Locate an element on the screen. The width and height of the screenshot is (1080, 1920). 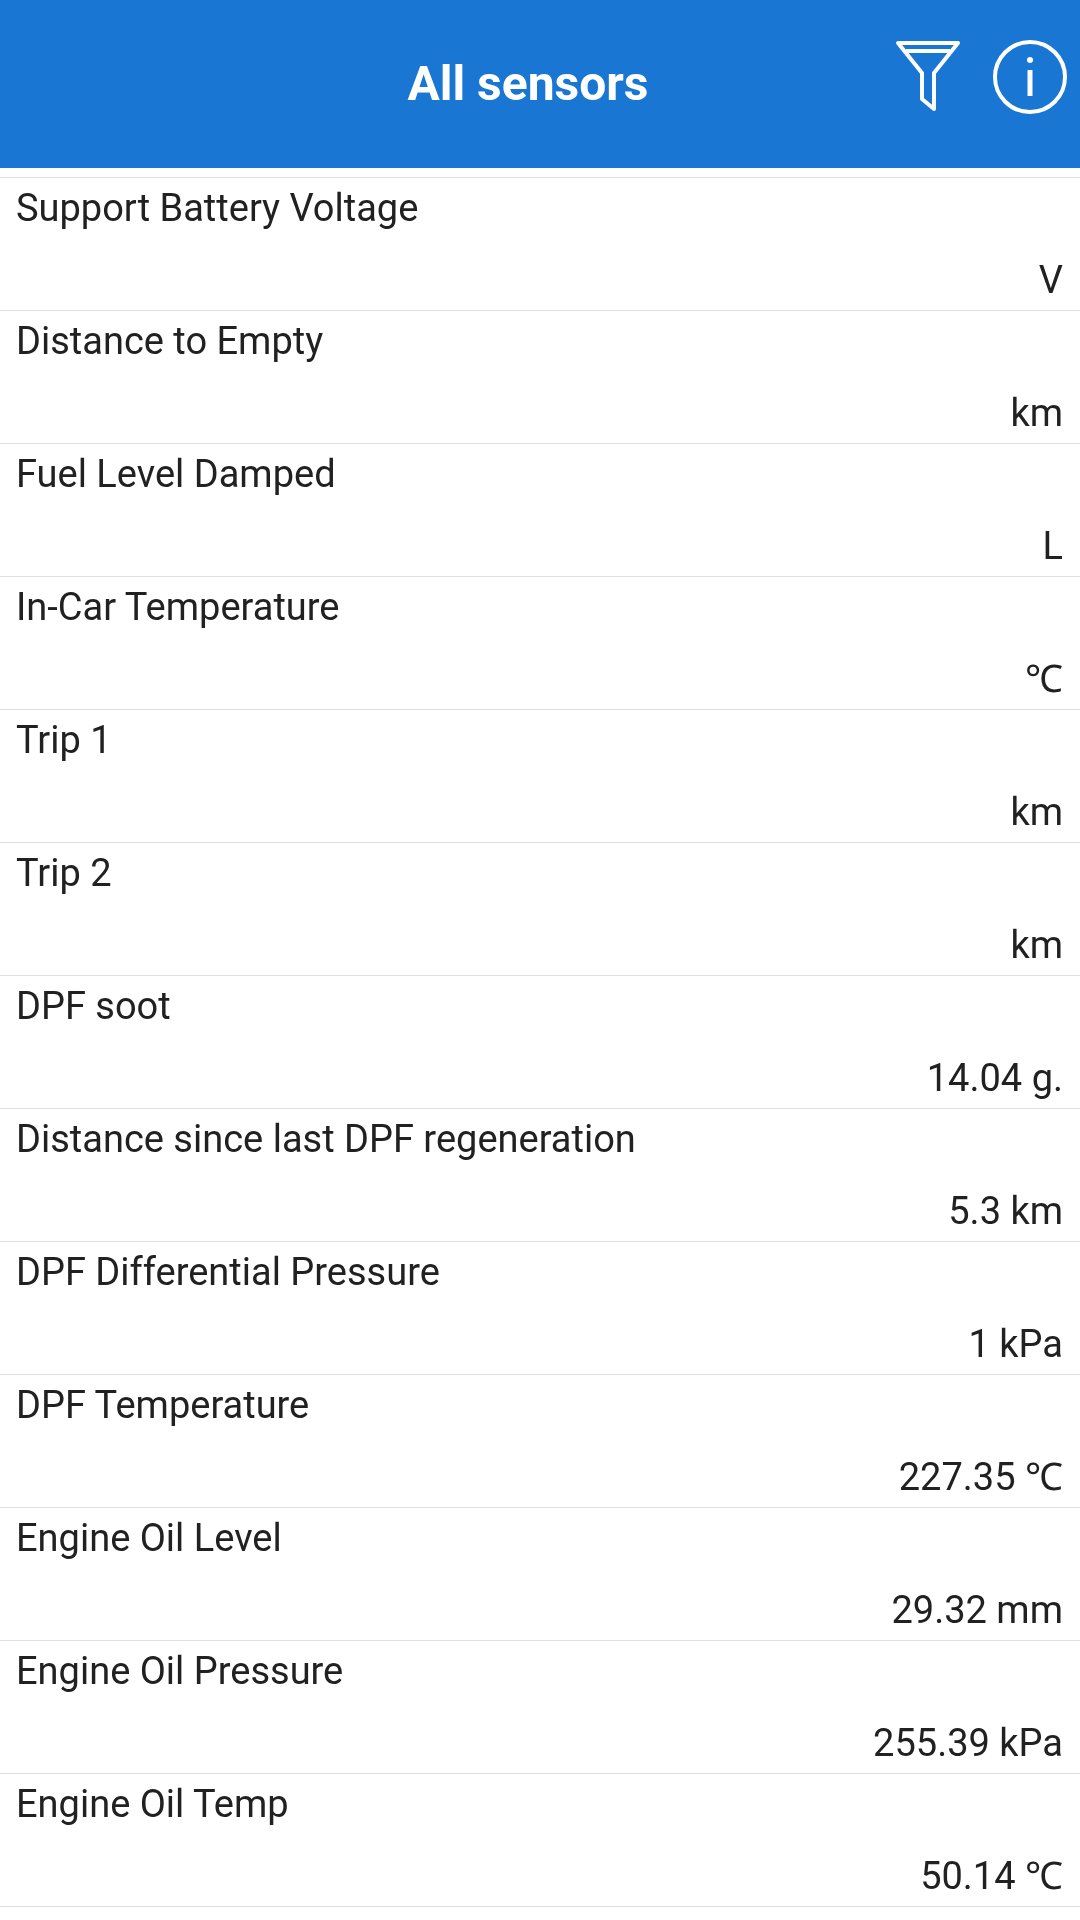
sensor-name: In-Car Temperature is located at coordinates (178, 607).